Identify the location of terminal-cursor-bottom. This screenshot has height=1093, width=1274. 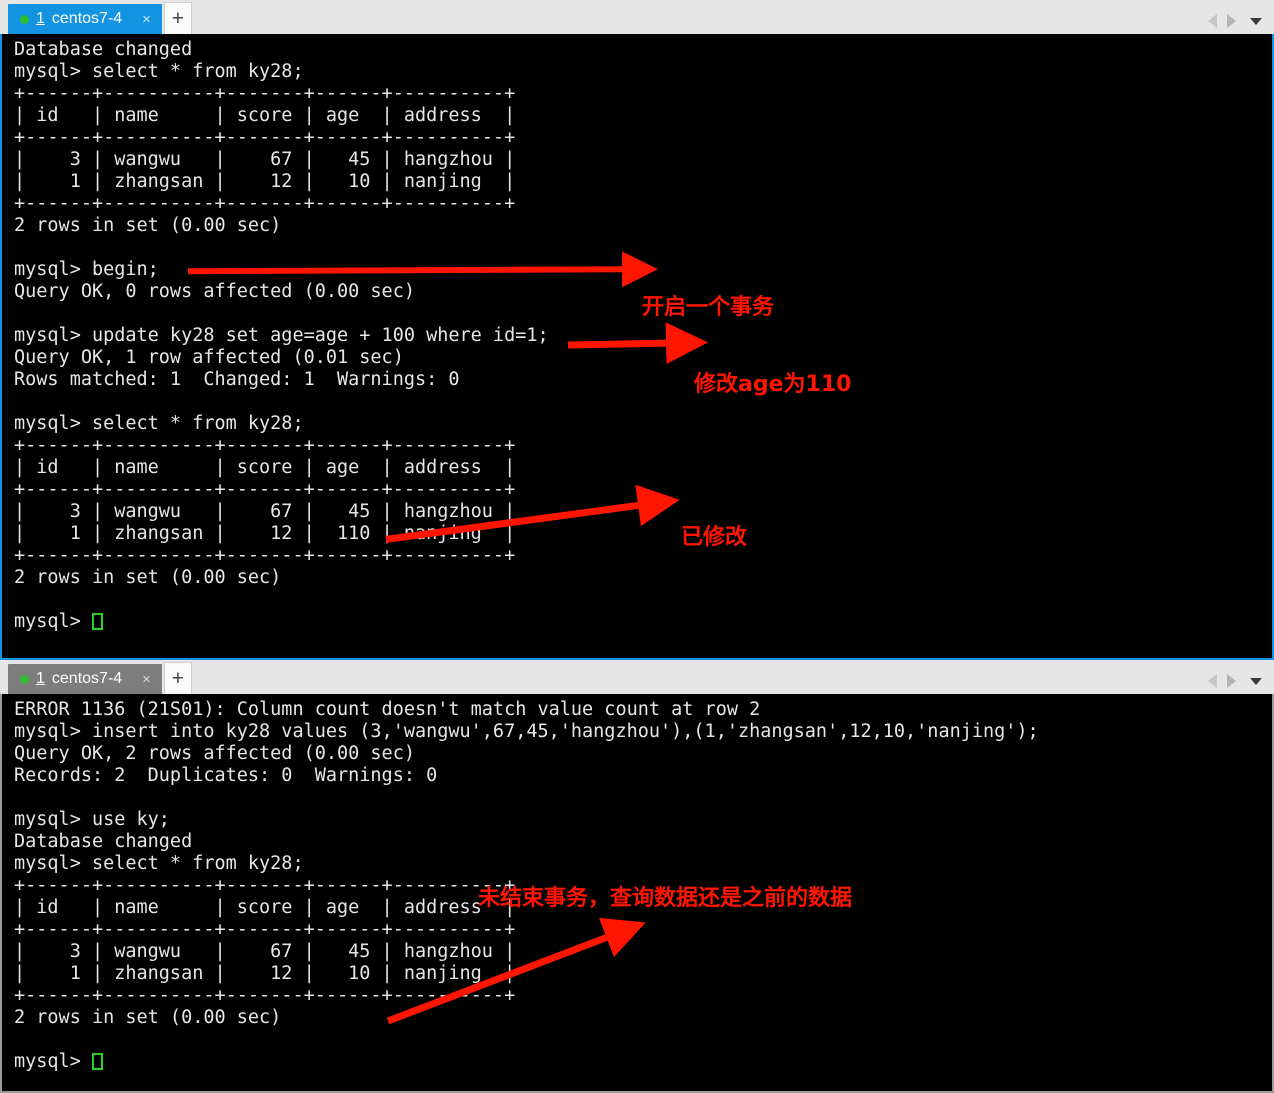
(97, 1061).